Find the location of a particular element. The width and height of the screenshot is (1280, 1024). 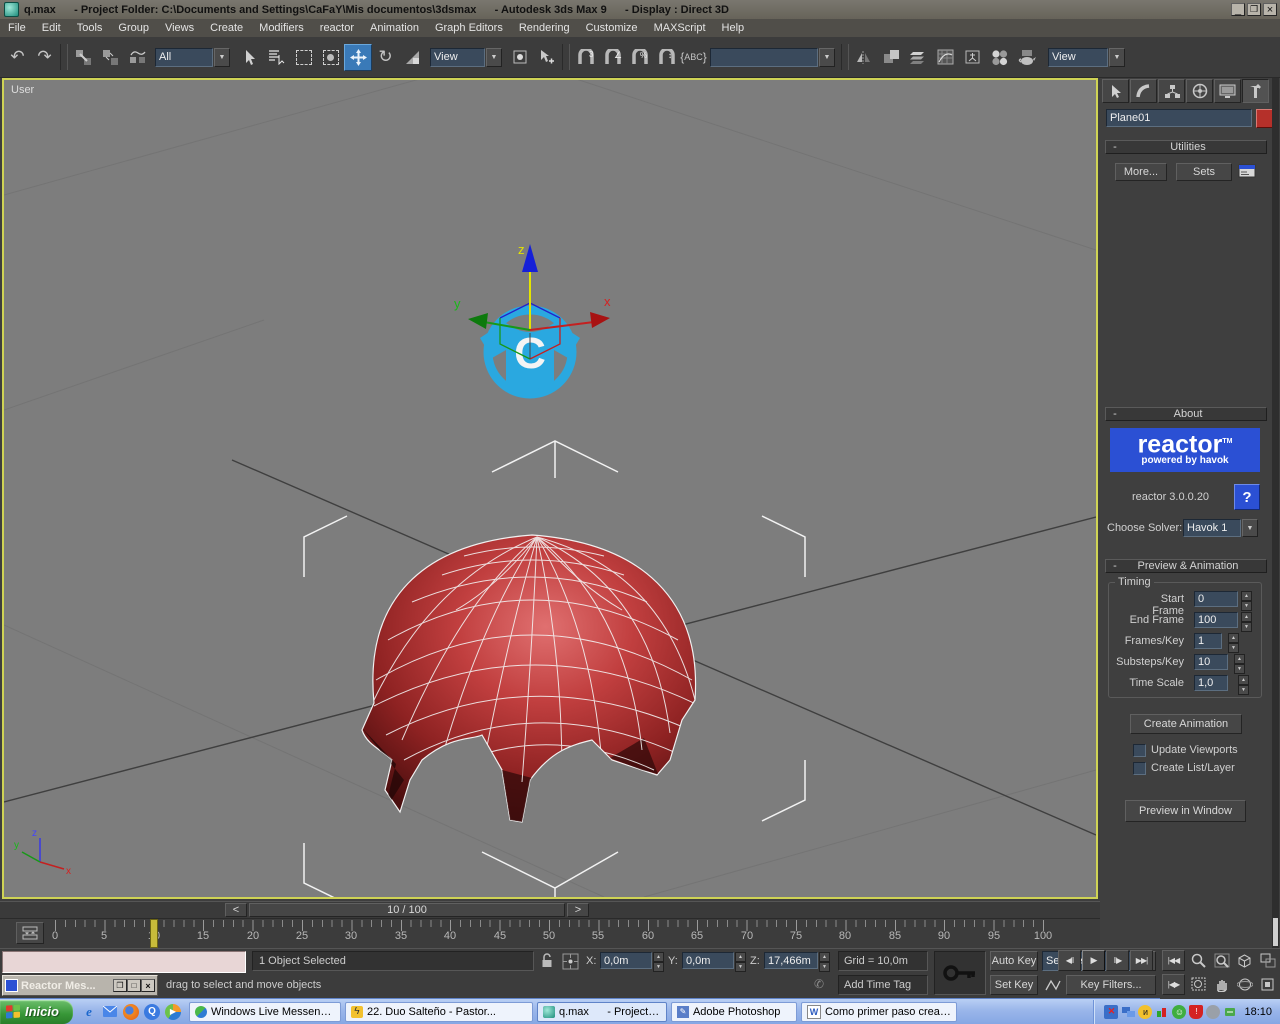

menu-help: Help is located at coordinates (733, 28).